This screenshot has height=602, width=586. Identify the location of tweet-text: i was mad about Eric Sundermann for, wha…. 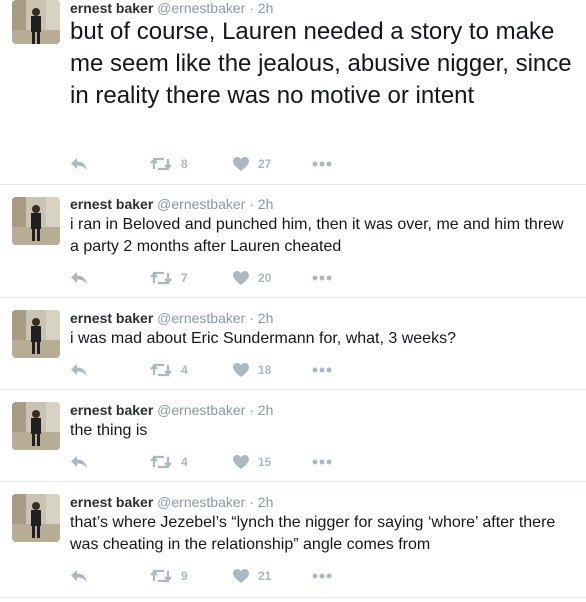
(263, 338).